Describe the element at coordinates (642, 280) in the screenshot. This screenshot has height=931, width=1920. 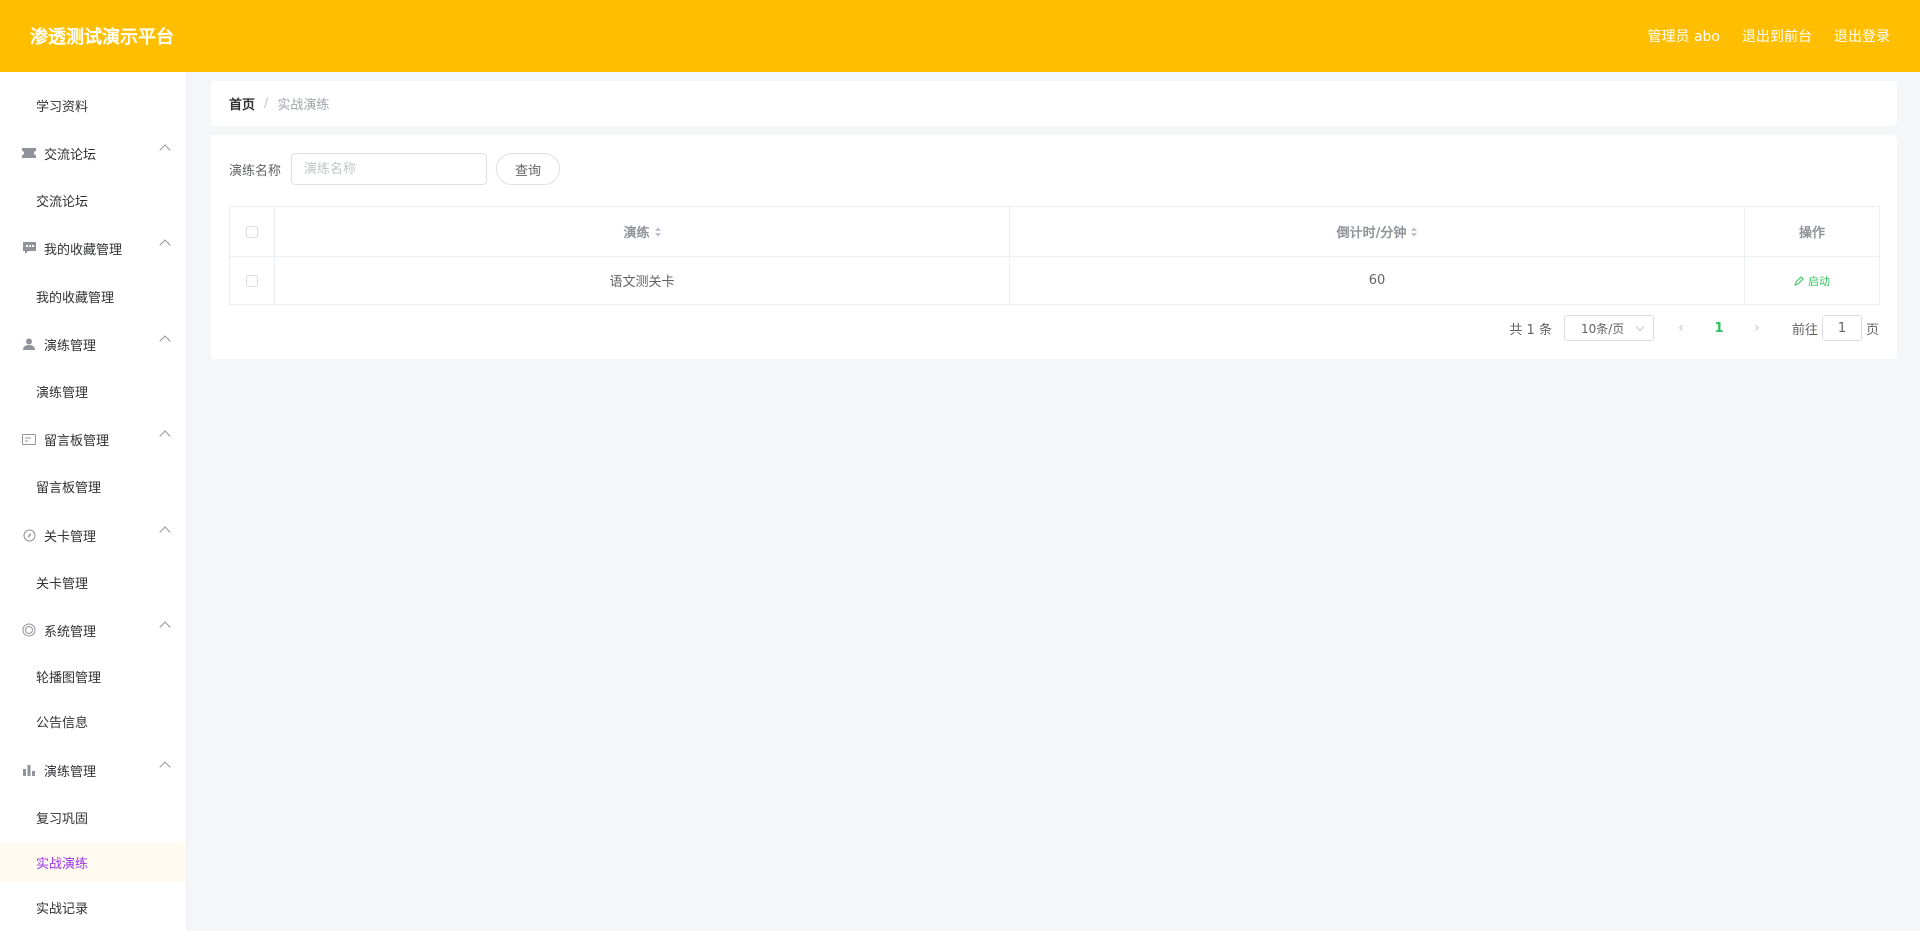
I see `cell-name: 语文测关卡` at that location.